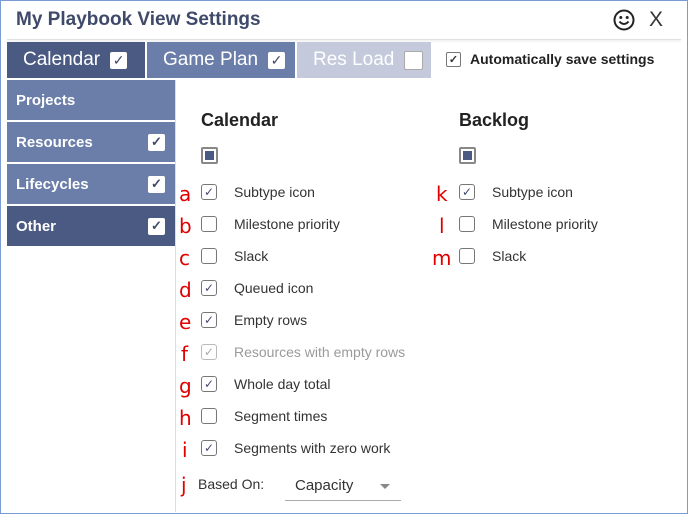 The width and height of the screenshot is (688, 514). I want to click on sidebar-item-projects: Projects, so click(91, 100).